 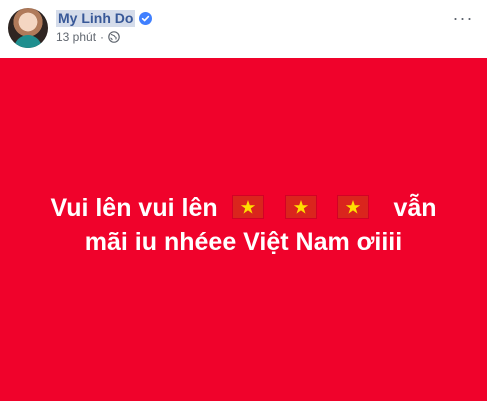 I want to click on more-options-icon: ···, so click(x=463, y=17).